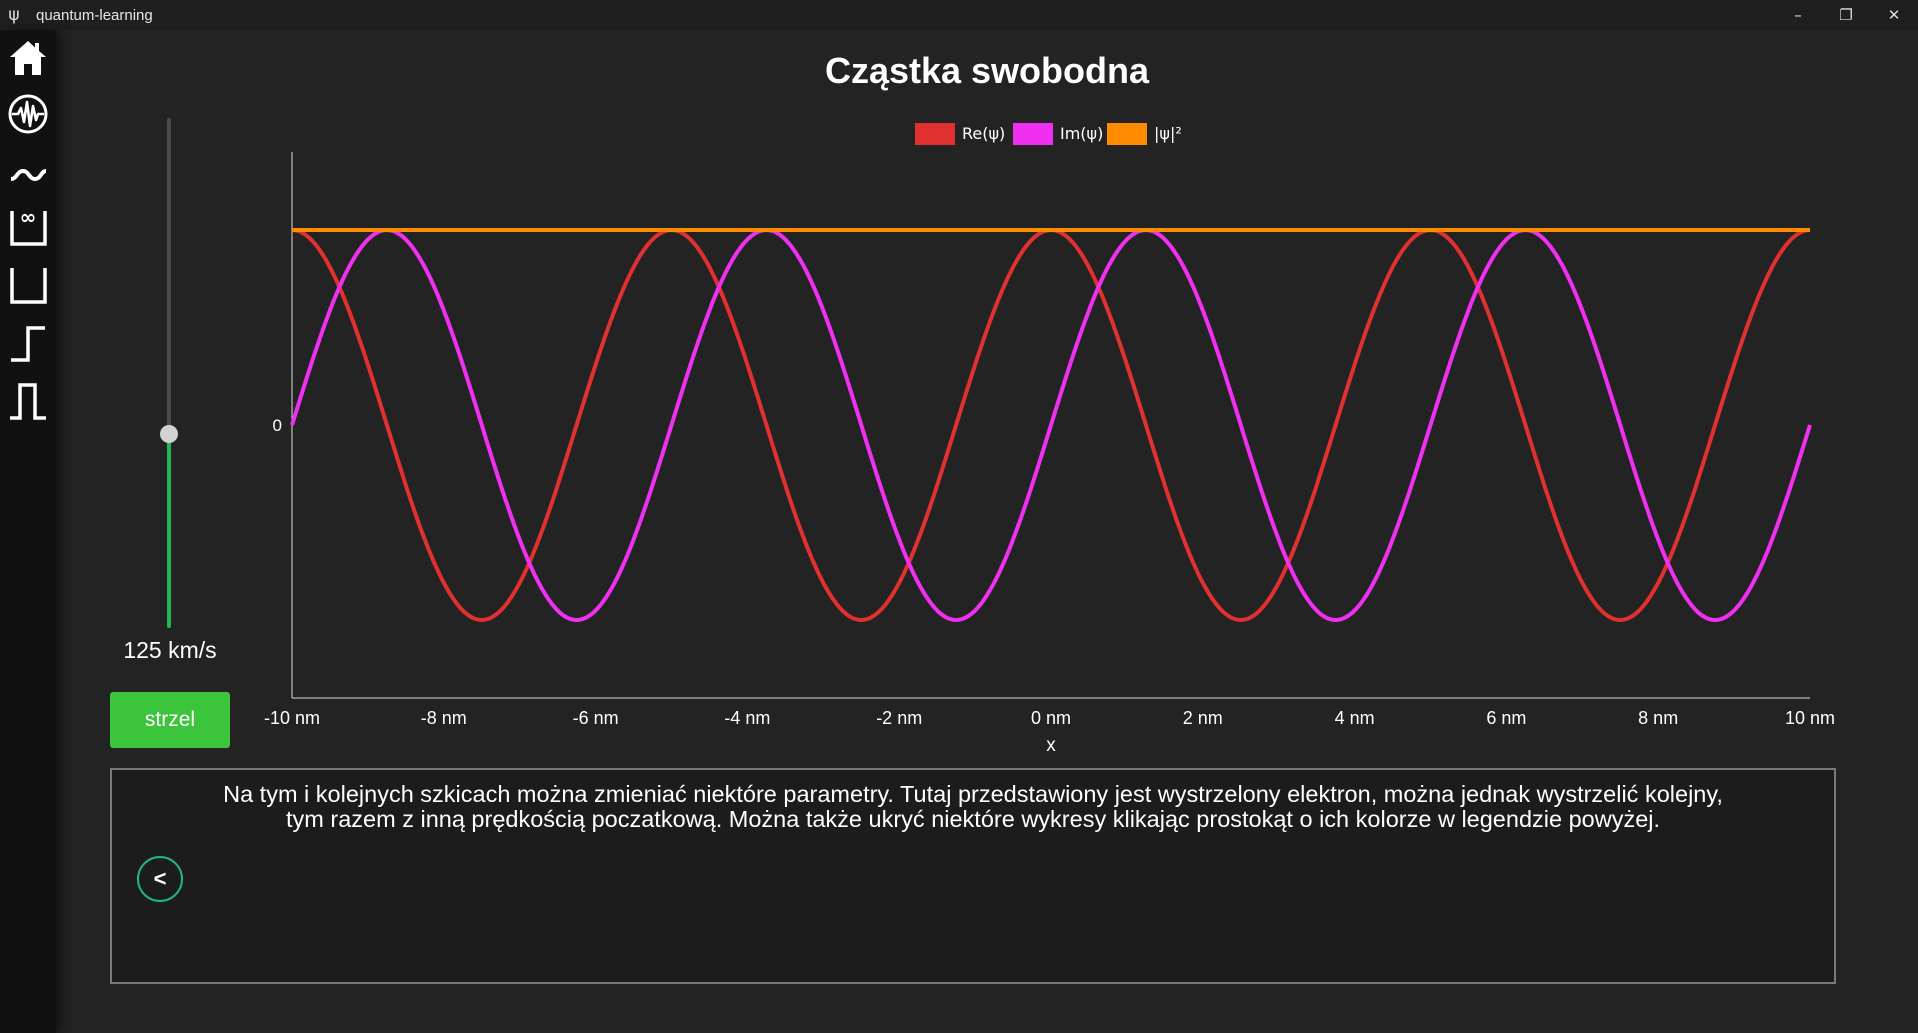 Image resolution: width=1918 pixels, height=1033 pixels. What do you see at coordinates (1798, 15) in the screenshot?
I see `minimize-button: –` at bounding box center [1798, 15].